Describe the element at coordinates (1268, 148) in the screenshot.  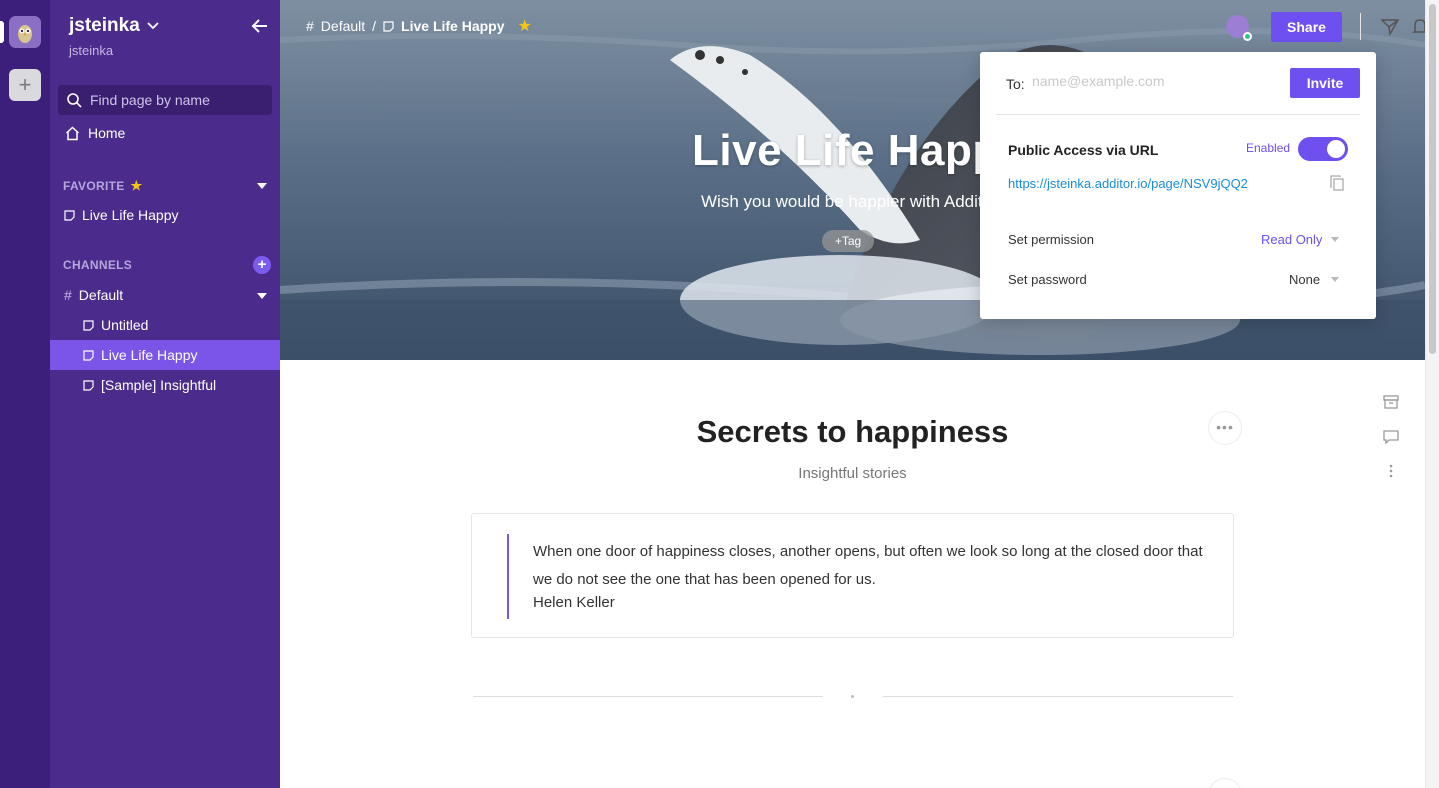
I see `public-access-status: Enabled` at that location.